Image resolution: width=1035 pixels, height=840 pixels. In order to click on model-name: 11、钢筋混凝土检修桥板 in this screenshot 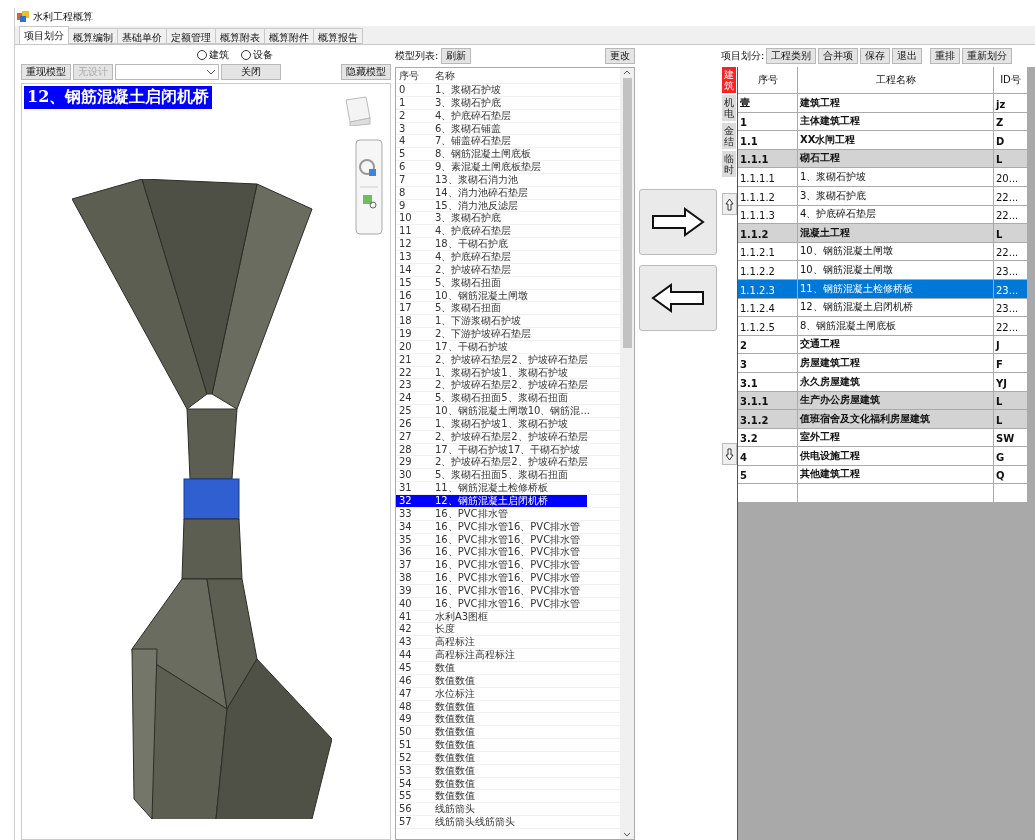, I will do `click(509, 488)`.